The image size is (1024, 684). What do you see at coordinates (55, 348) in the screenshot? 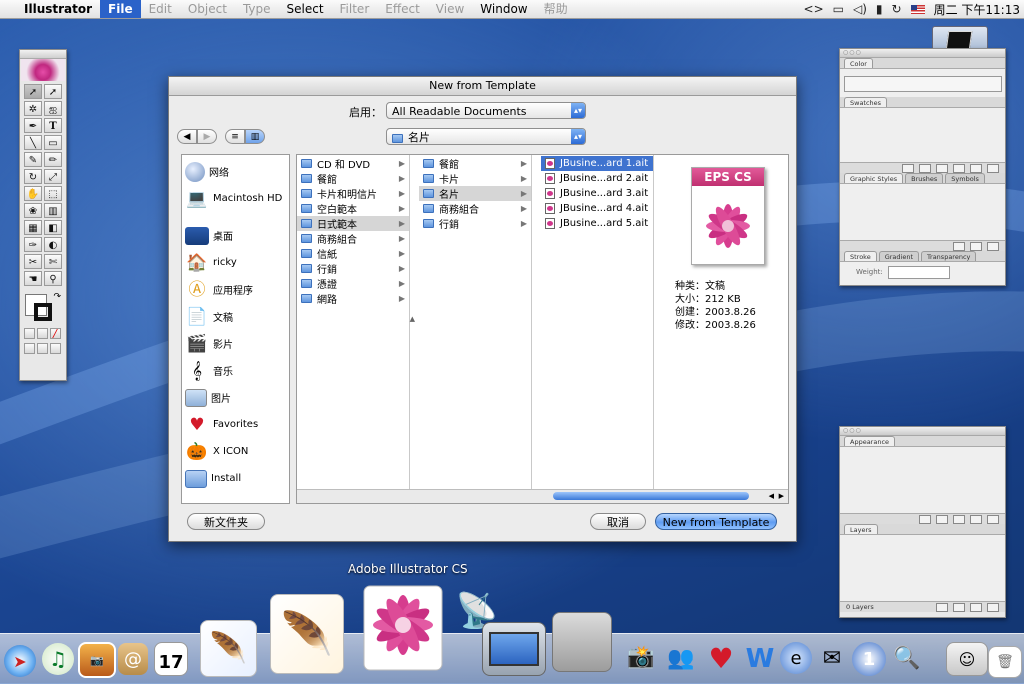
I see `full-screen-mode-icon` at bounding box center [55, 348].